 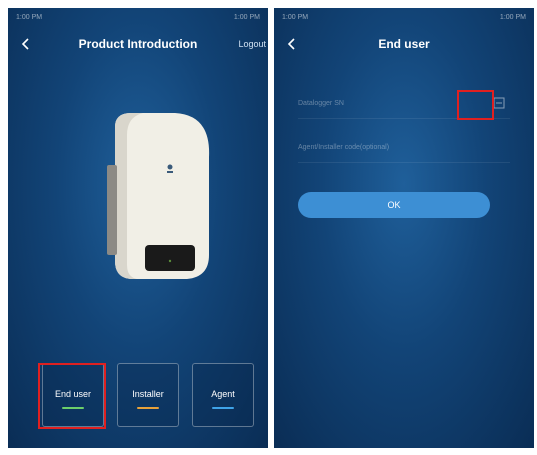 I want to click on role-button-installer: Installer, so click(x=148, y=395).